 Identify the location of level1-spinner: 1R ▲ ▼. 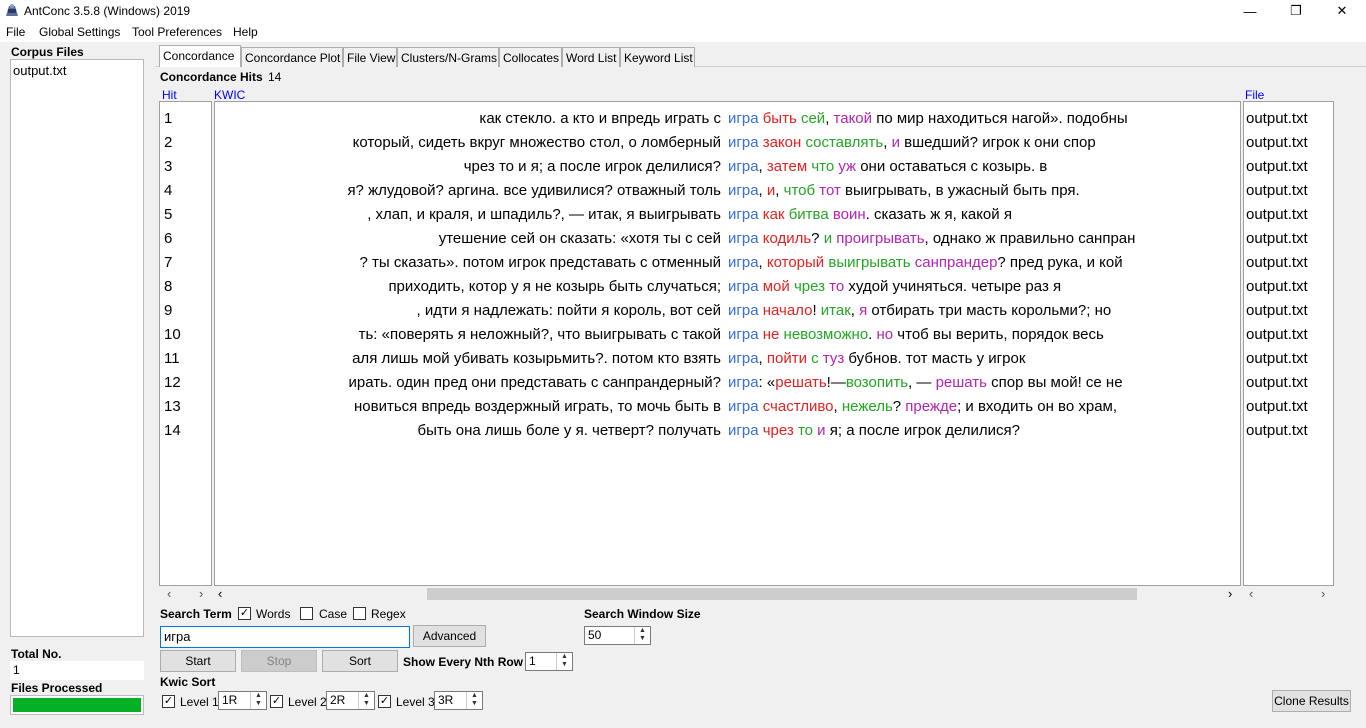
(242, 700).